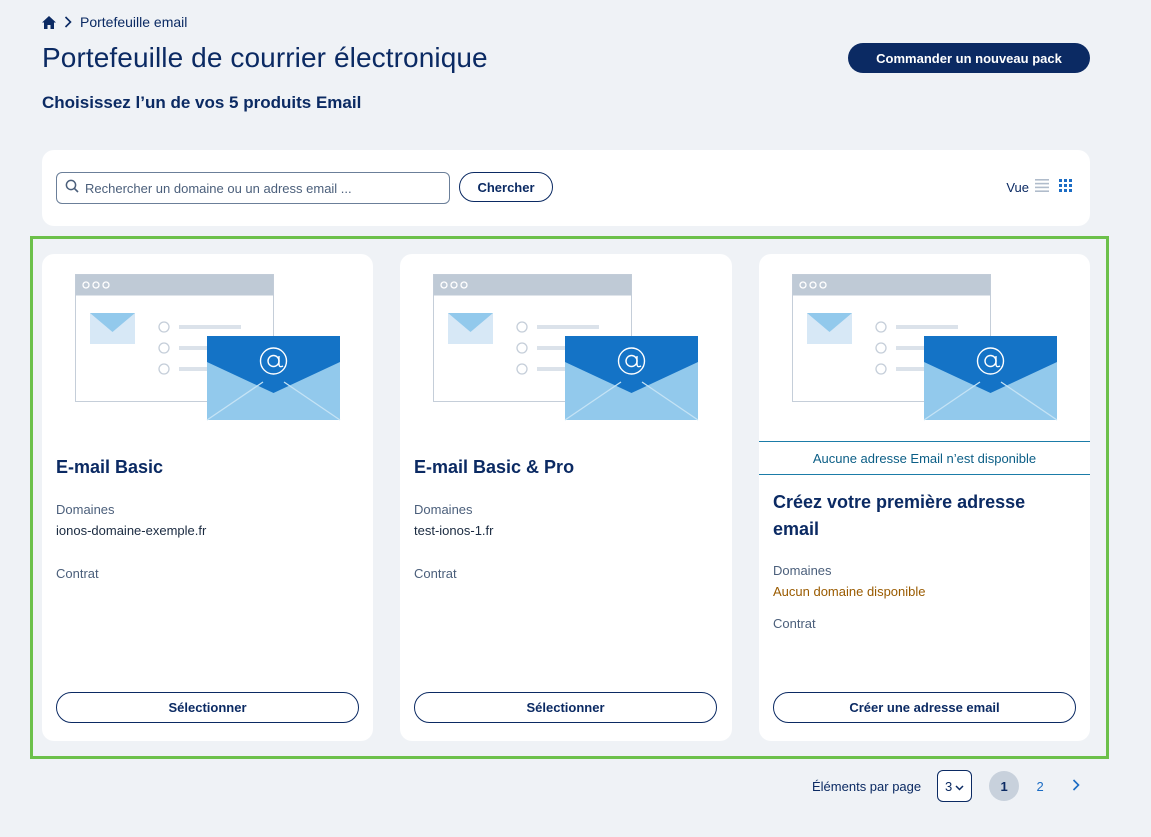 This screenshot has width=1151, height=837. What do you see at coordinates (494, 467) in the screenshot?
I see `card-title: E-mail Basic & Pro` at bounding box center [494, 467].